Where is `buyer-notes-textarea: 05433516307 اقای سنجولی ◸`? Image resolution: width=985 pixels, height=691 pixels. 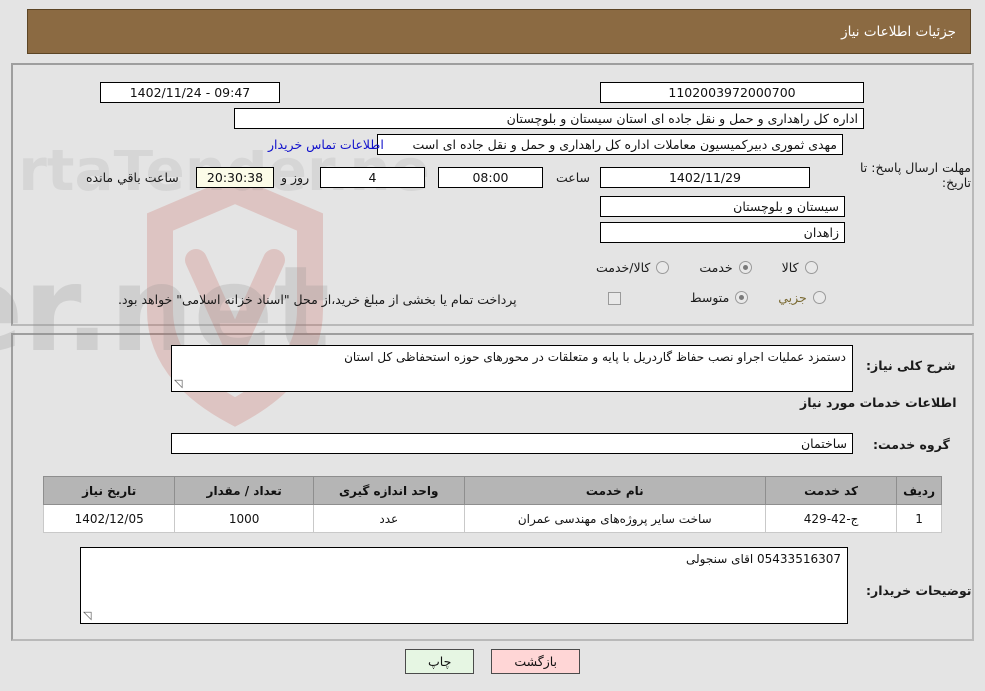
buyer-notes-textarea: 05433516307 اقای سنجولی ◸ is located at coordinates (464, 585).